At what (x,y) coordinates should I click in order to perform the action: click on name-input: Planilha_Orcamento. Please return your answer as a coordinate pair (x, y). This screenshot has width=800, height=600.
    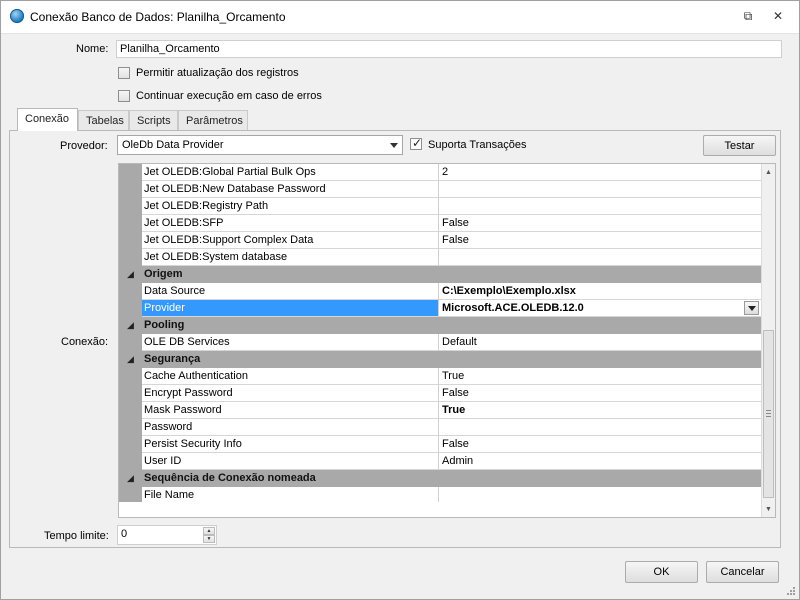
    Looking at the image, I should click on (449, 49).